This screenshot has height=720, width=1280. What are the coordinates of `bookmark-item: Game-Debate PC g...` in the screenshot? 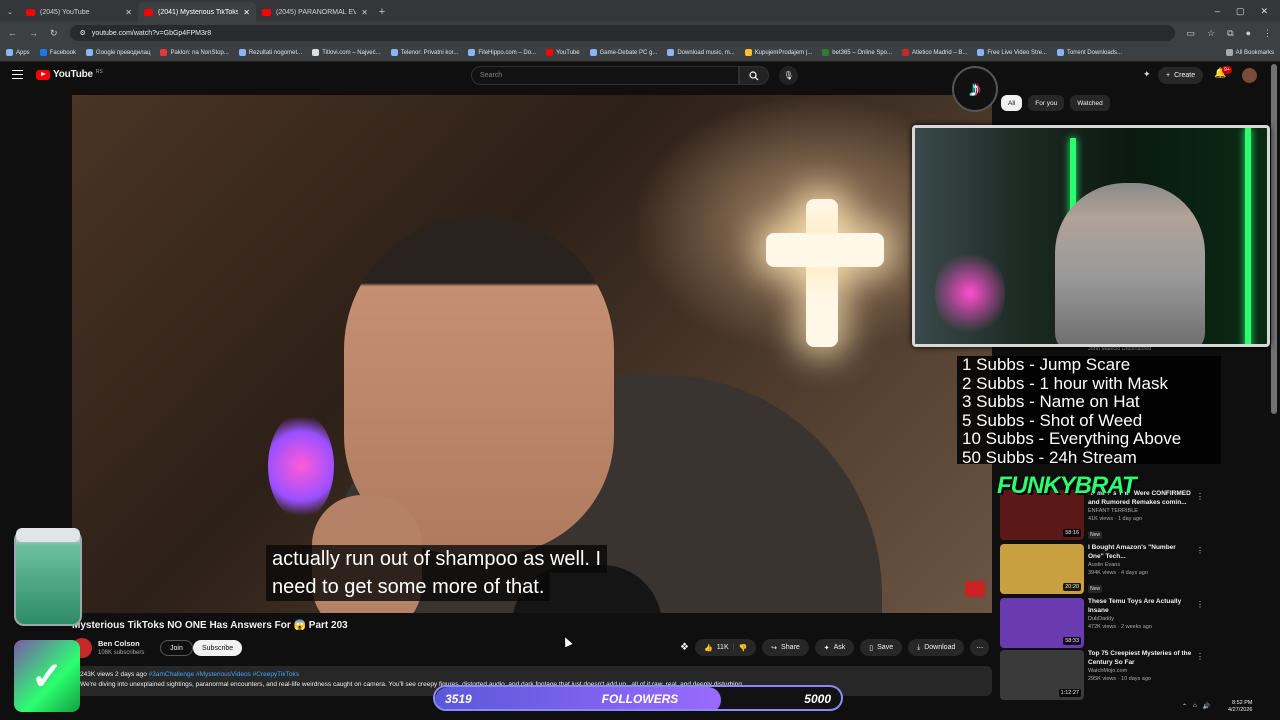 It's located at (623, 52).